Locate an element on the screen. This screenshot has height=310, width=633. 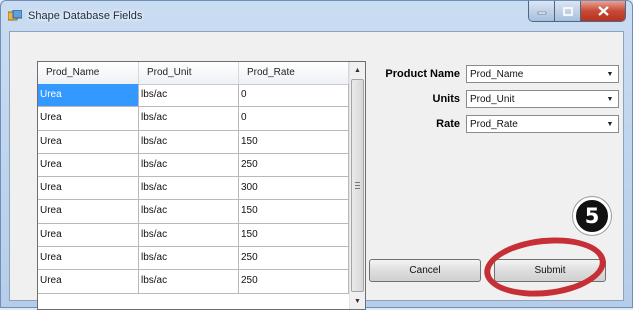
grid-header: Prod_Name Prod_Unit Prod_Rate is located at coordinates (193, 73).